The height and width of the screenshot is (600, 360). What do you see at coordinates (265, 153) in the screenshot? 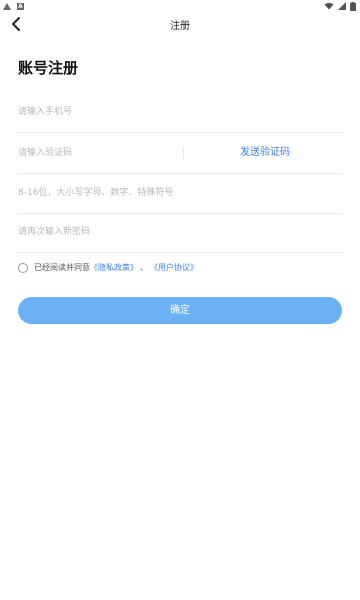
I see `send-code-button: 发送验证码` at bounding box center [265, 153].